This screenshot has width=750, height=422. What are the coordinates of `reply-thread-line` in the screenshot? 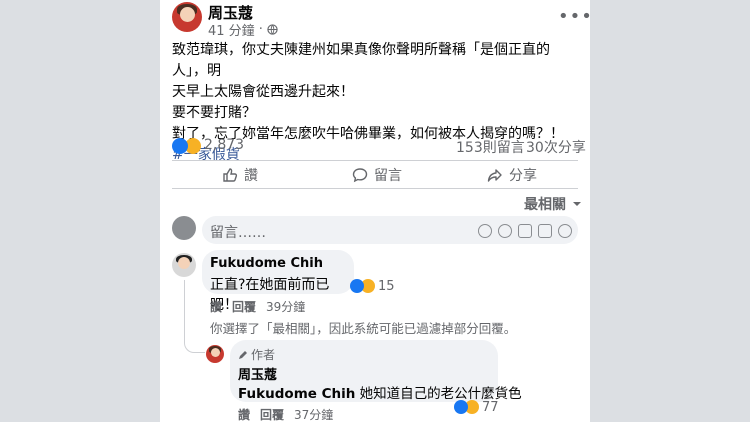 It's located at (184, 310).